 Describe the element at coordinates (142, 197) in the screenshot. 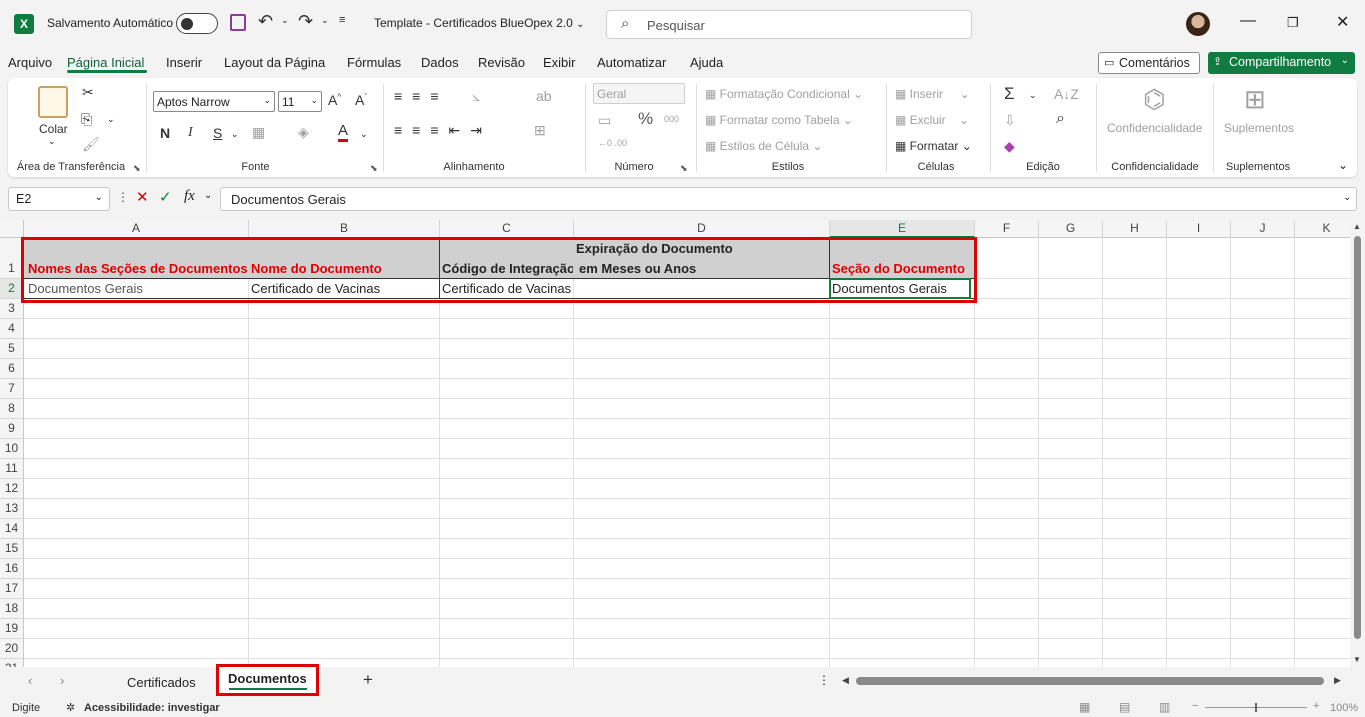

I see `cancel-icon: ✕` at that location.